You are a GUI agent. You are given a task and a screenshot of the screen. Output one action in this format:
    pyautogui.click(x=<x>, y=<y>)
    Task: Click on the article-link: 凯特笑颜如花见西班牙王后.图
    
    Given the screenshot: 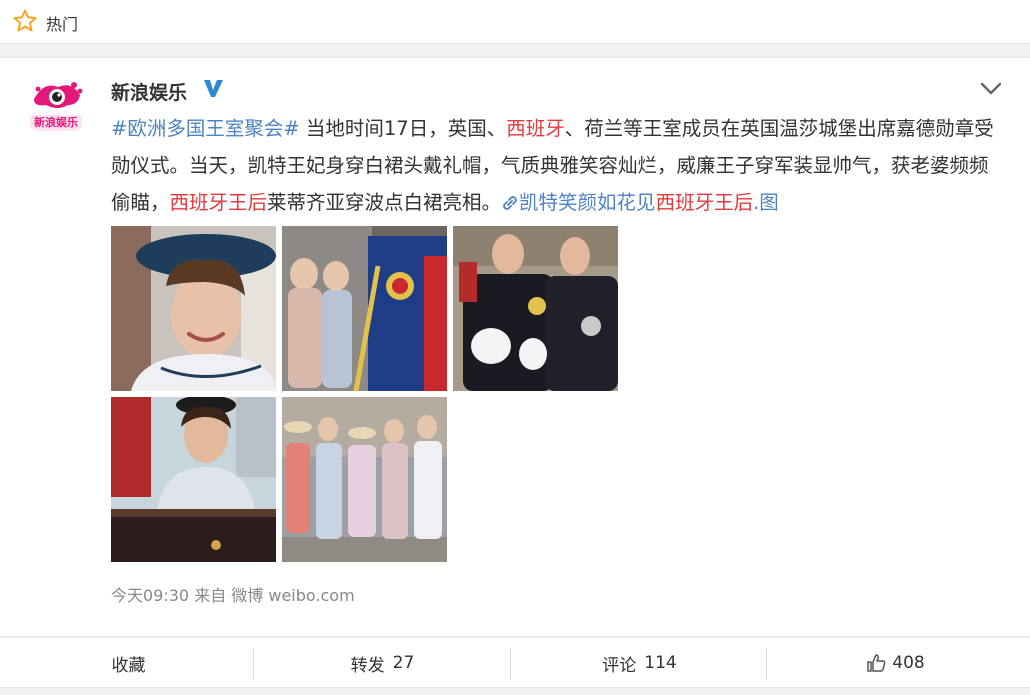 What is the action you would take?
    pyautogui.click(x=640, y=202)
    